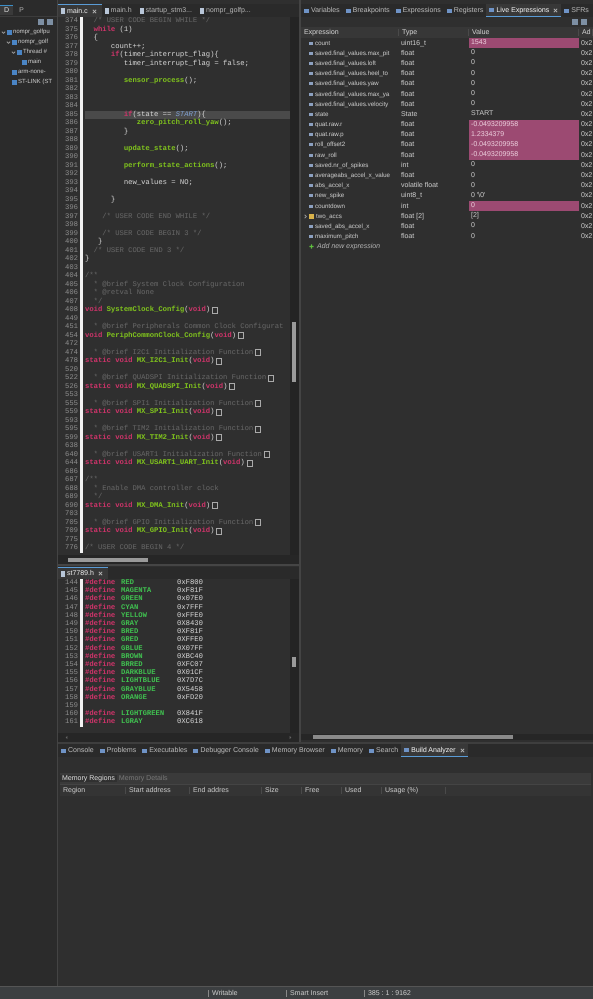 The image size is (593, 999). What do you see at coordinates (311, 216) in the screenshot?
I see `folder-icon` at bounding box center [311, 216].